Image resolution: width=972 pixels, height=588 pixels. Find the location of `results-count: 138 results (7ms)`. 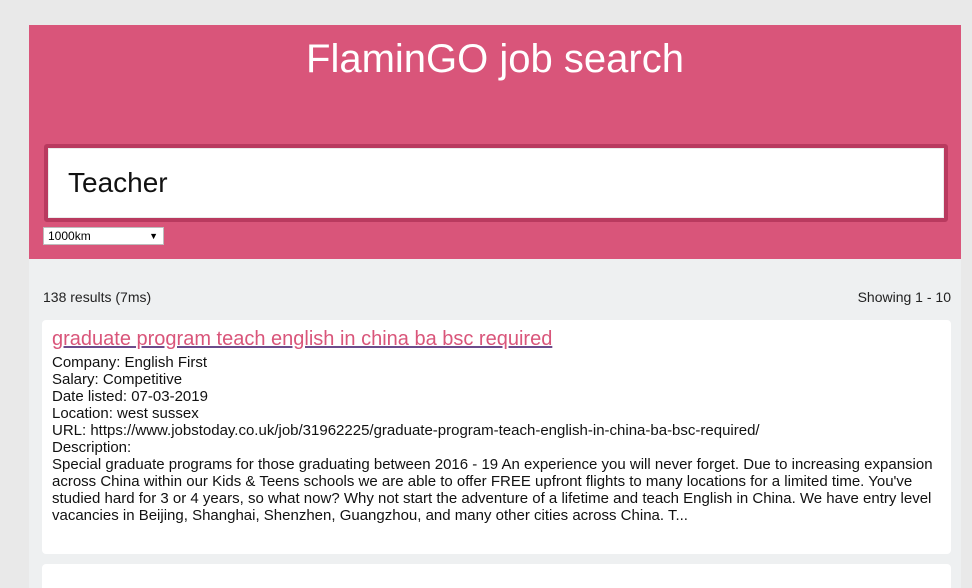

results-count: 138 results (7ms) is located at coordinates (97, 297).